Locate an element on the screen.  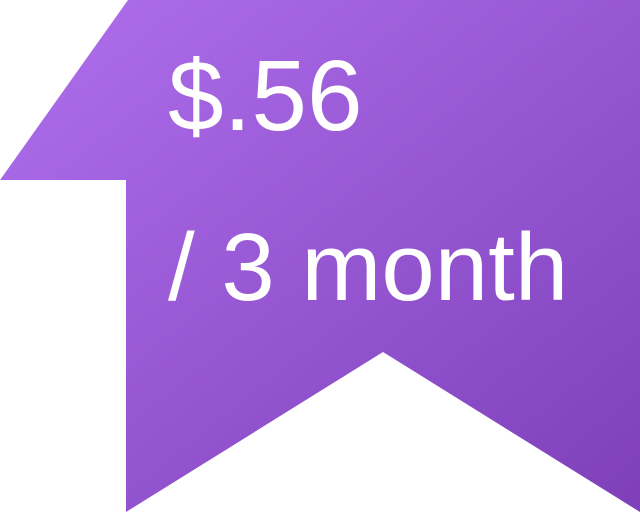
price-label: $.56 is located at coordinates (265, 96).